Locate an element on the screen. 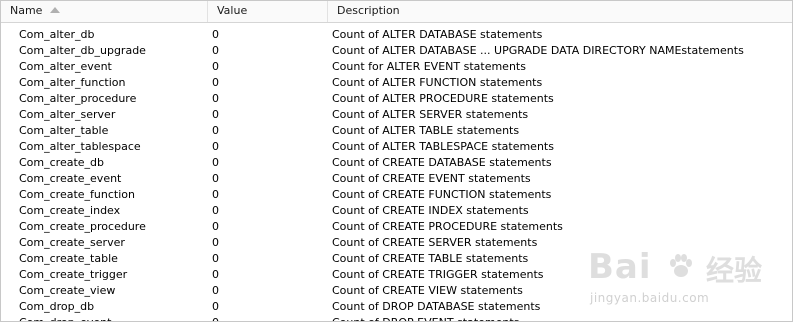  cell-name: Com_create_db is located at coordinates (62, 162).